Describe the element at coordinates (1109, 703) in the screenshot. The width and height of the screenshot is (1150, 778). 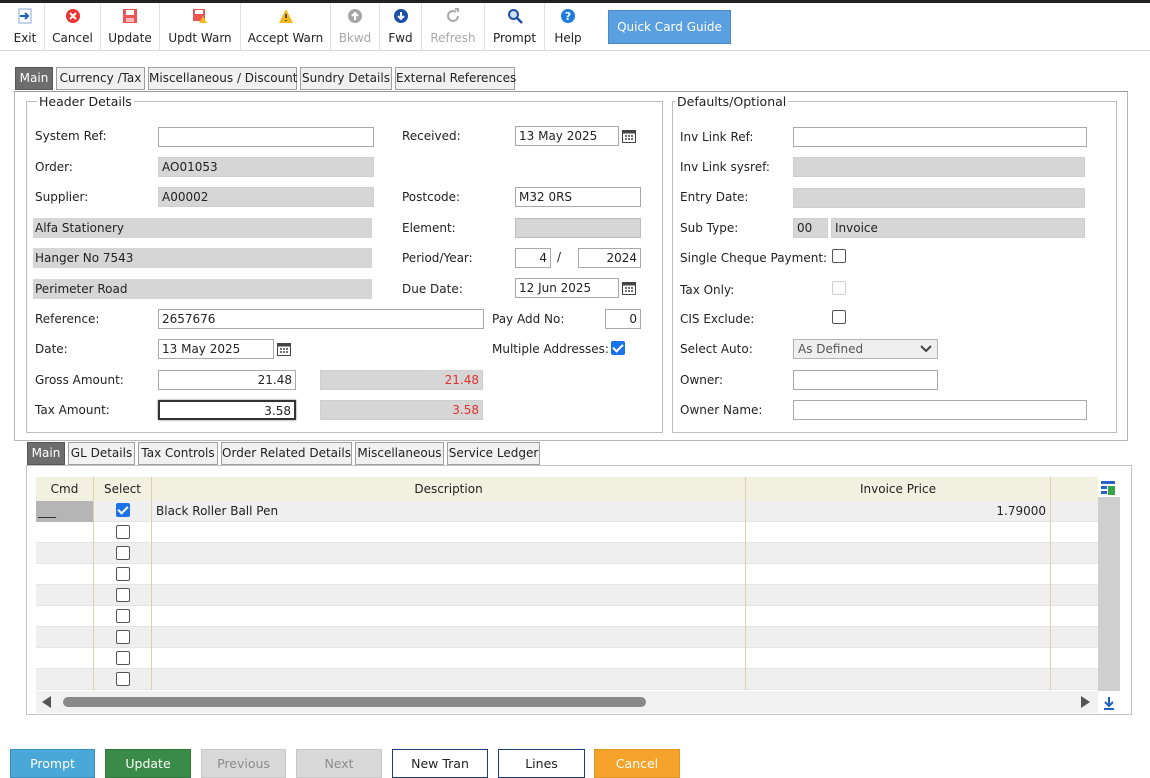
I see `scroll-to-end-icon` at that location.